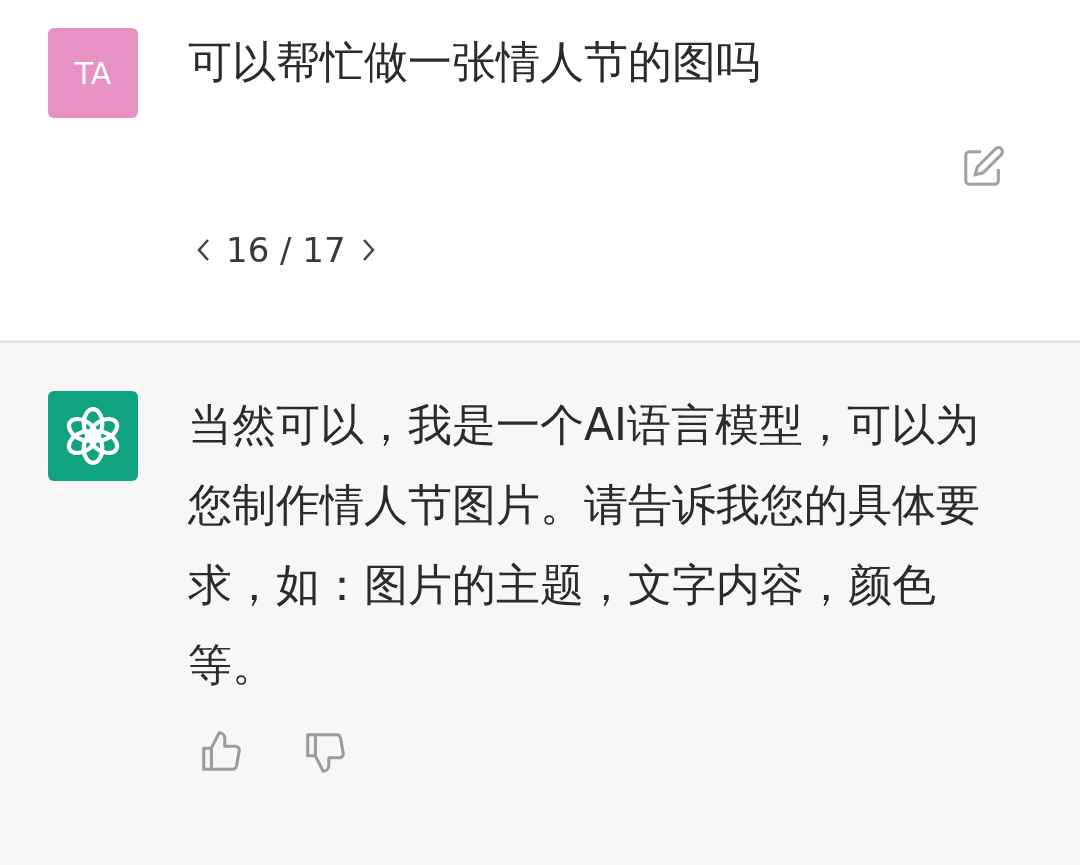 This screenshot has height=865, width=1080. Describe the element at coordinates (93, 73) in the screenshot. I see `user-avatar: TA` at that location.